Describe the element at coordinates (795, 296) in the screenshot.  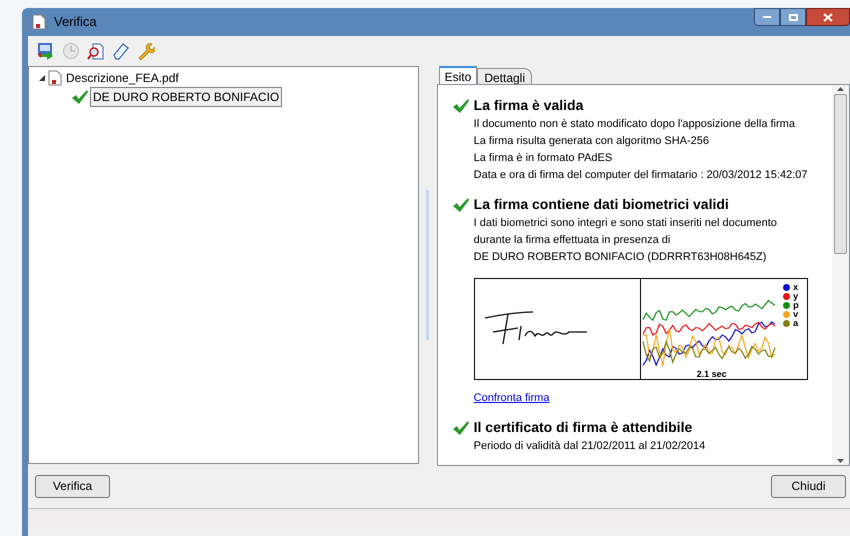
I see `legend-label: y` at that location.